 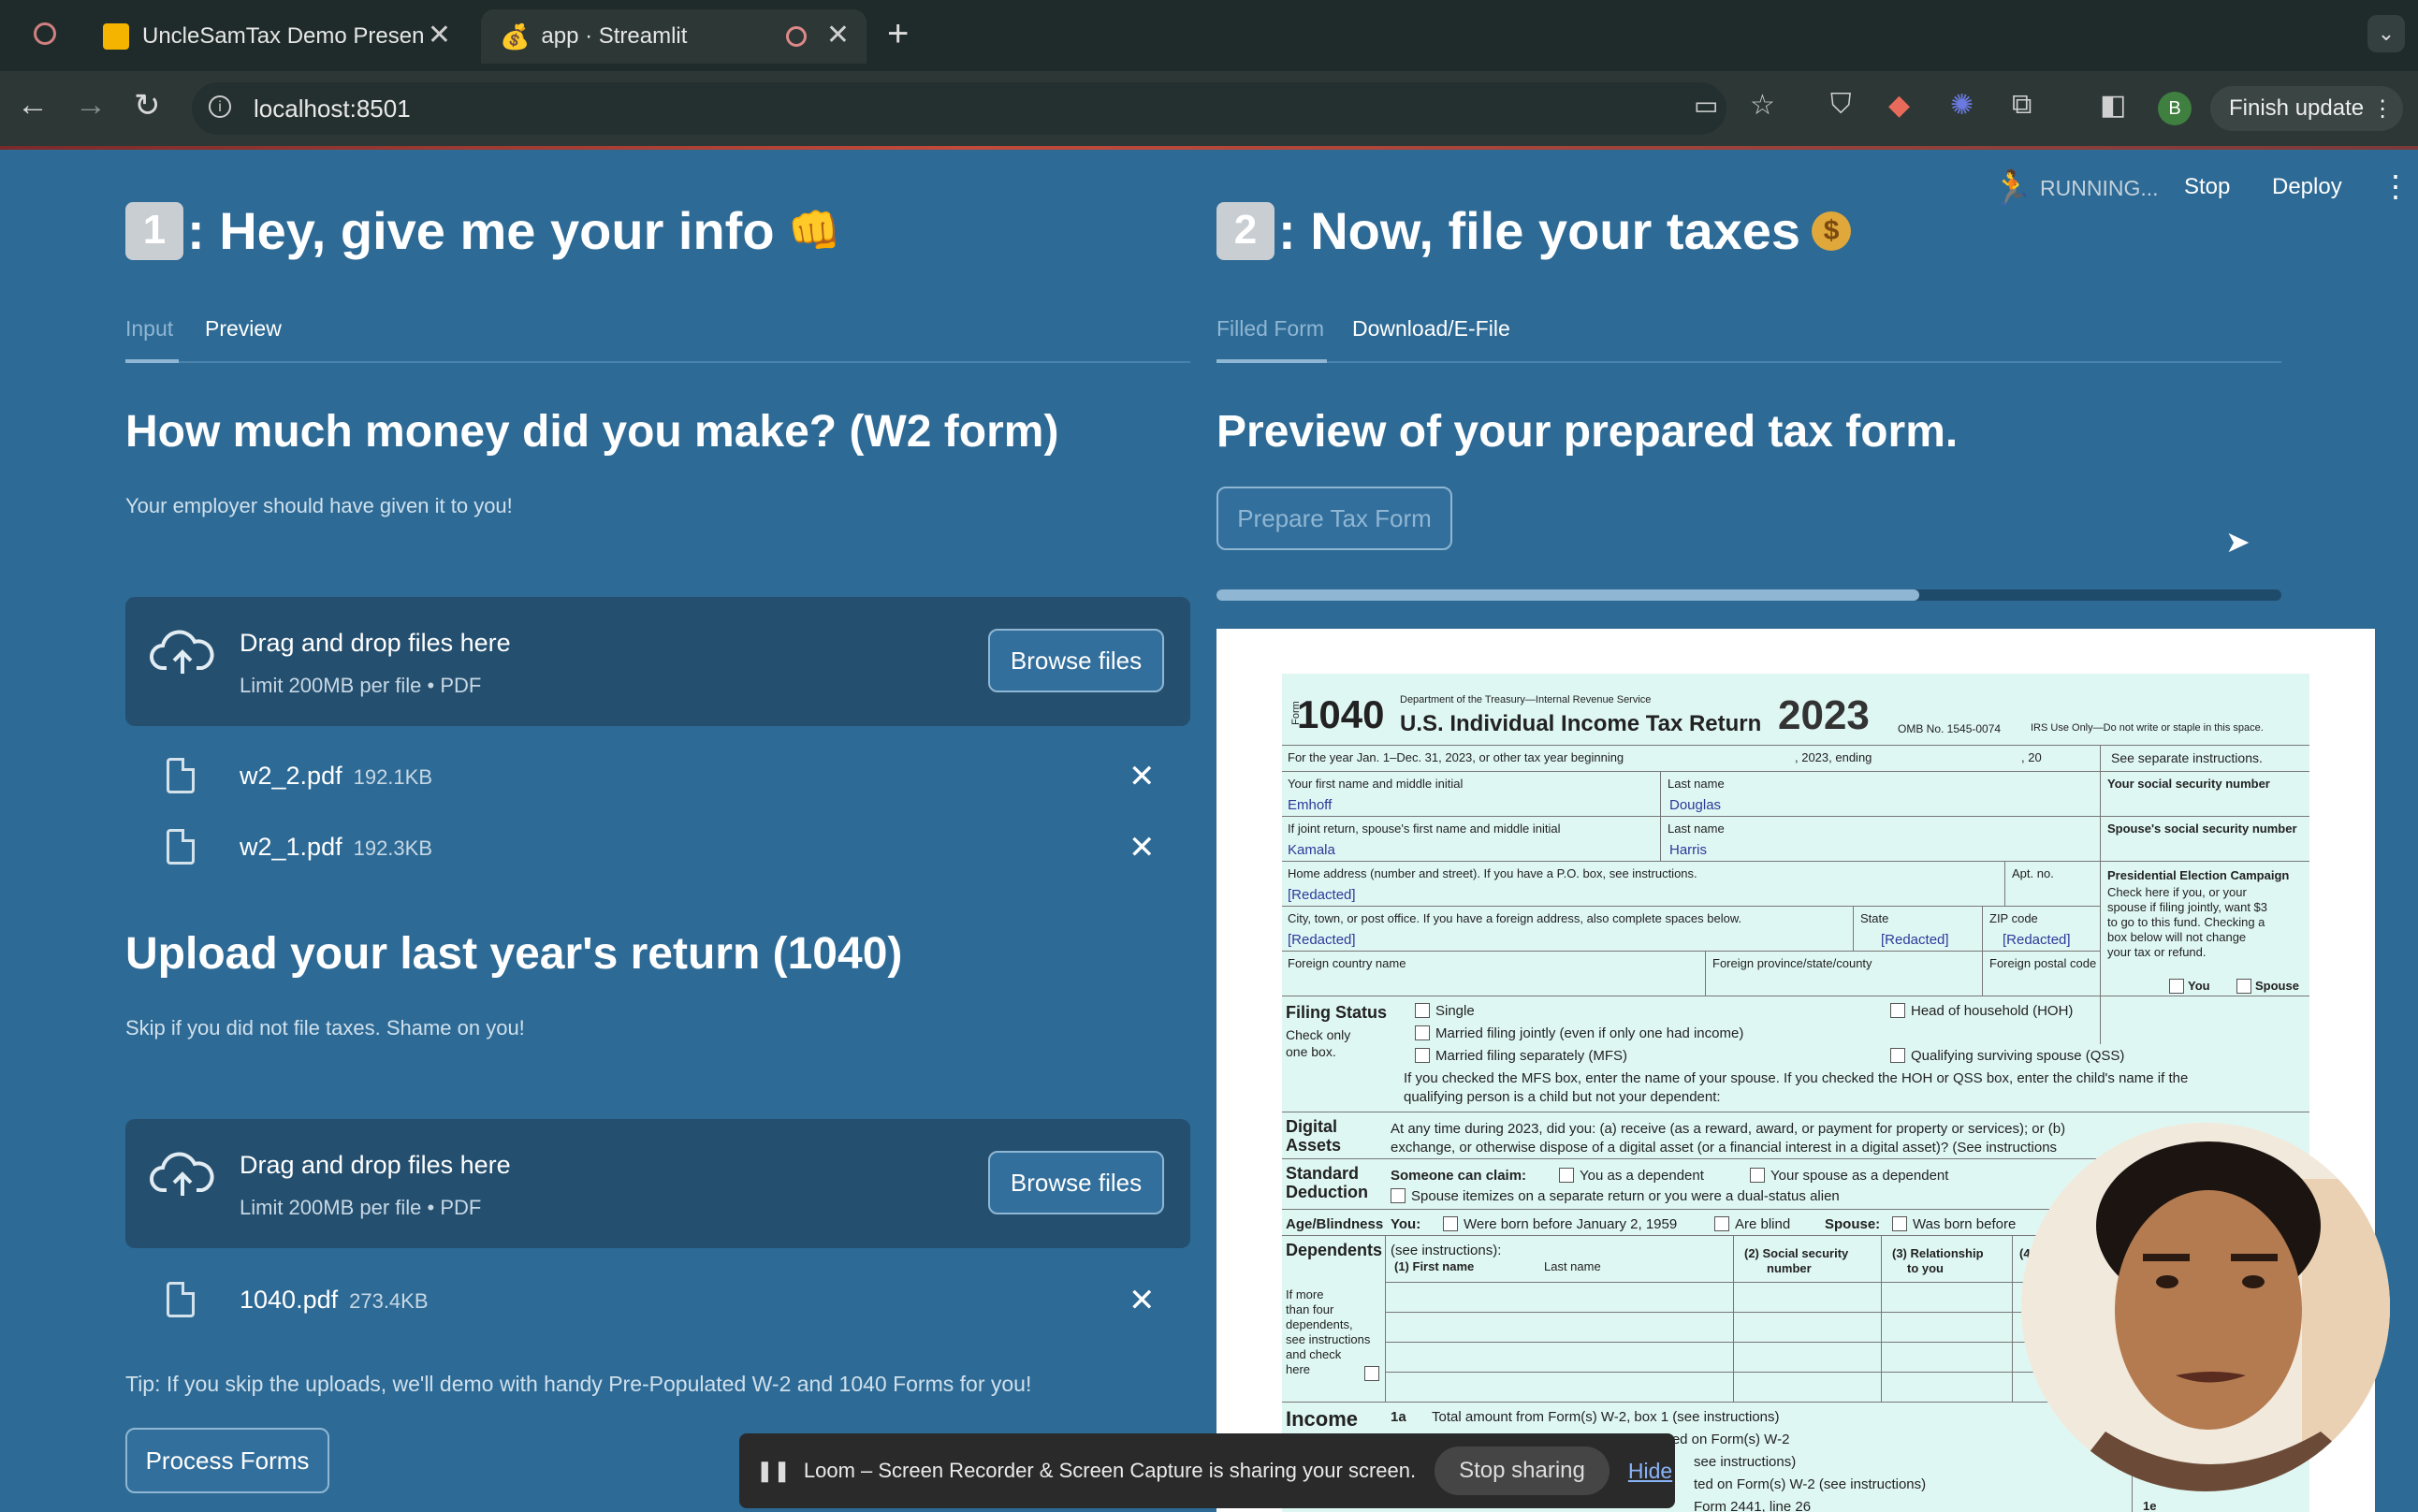 I want to click on bookmark-star-icon: ☆, so click(x=1763, y=106).